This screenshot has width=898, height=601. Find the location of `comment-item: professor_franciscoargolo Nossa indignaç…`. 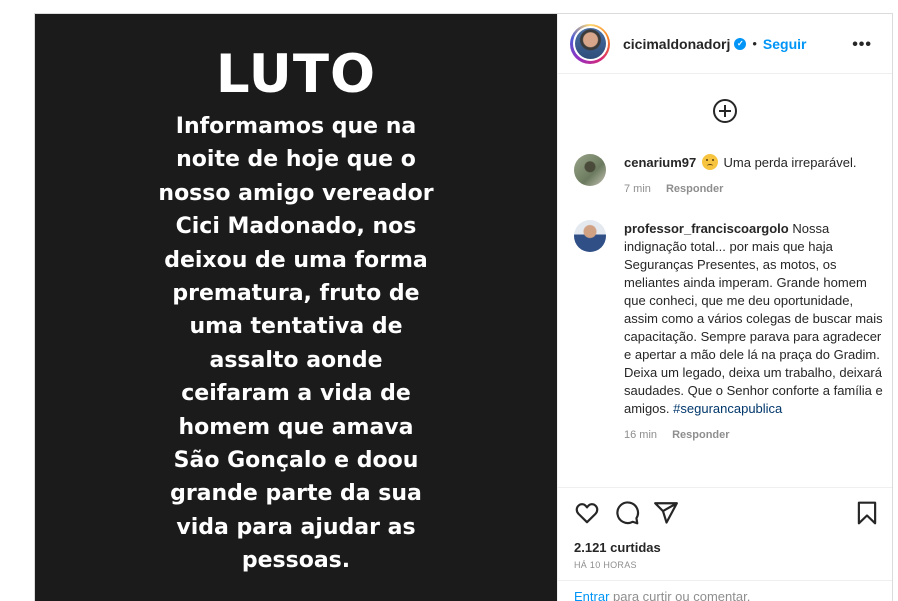

comment-item: professor_franciscoargolo Nossa indignaç… is located at coordinates (729, 332).